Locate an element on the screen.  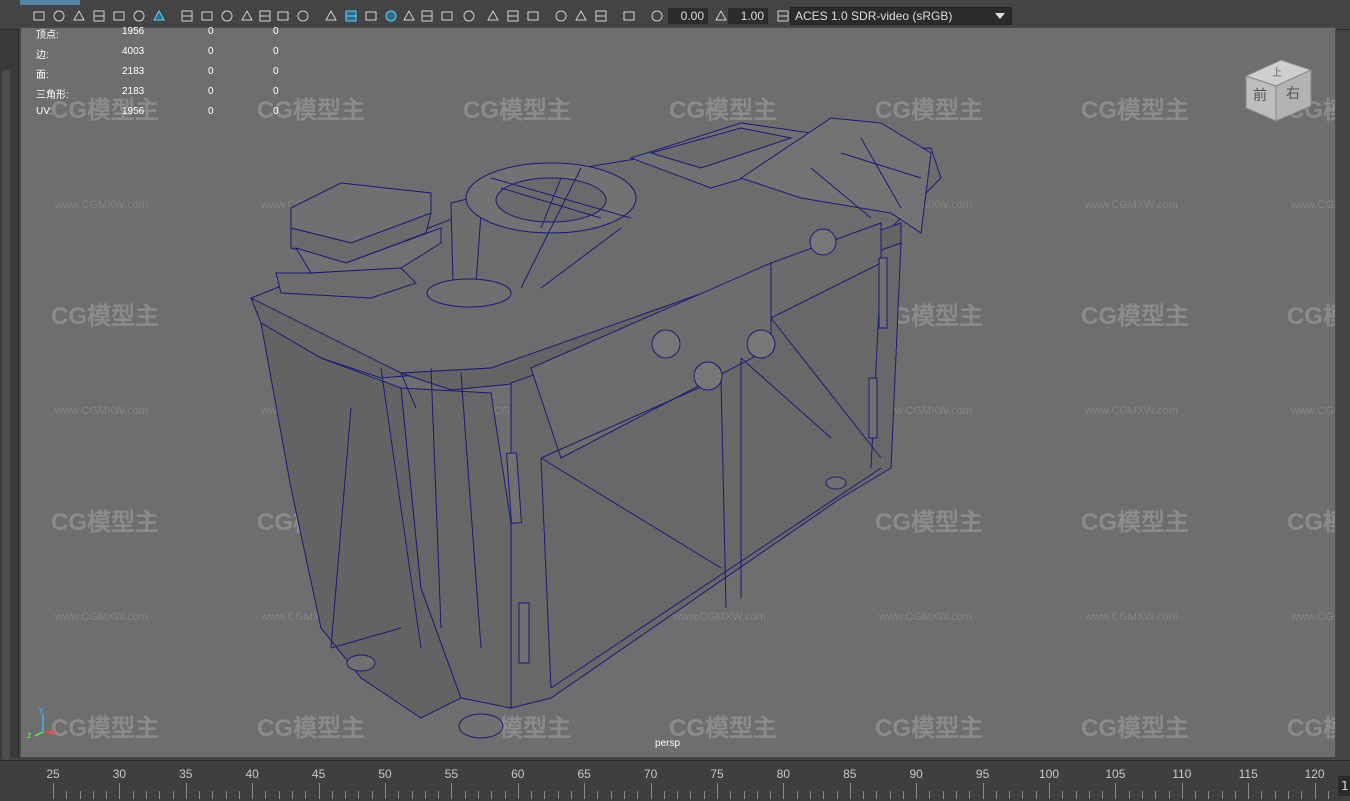
wireframe-icon is located at coordinates (265, 16).